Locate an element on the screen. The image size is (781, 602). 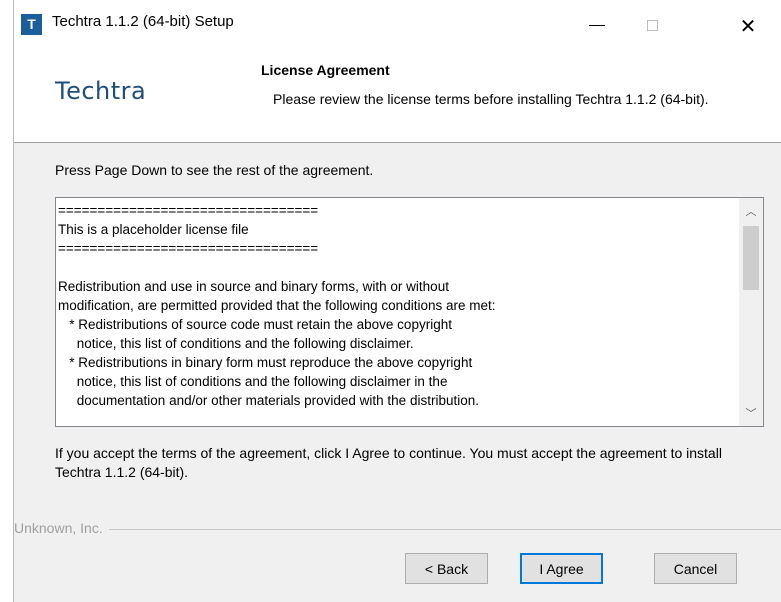
license-scrollbar: ︿ ﹀ is located at coordinates (751, 312).